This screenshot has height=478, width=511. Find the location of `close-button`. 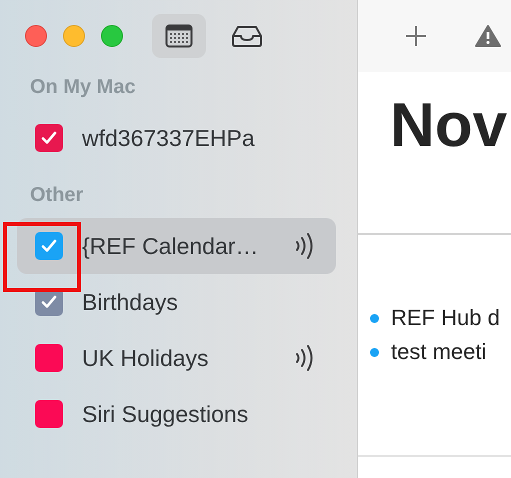

close-button is located at coordinates (36, 36).